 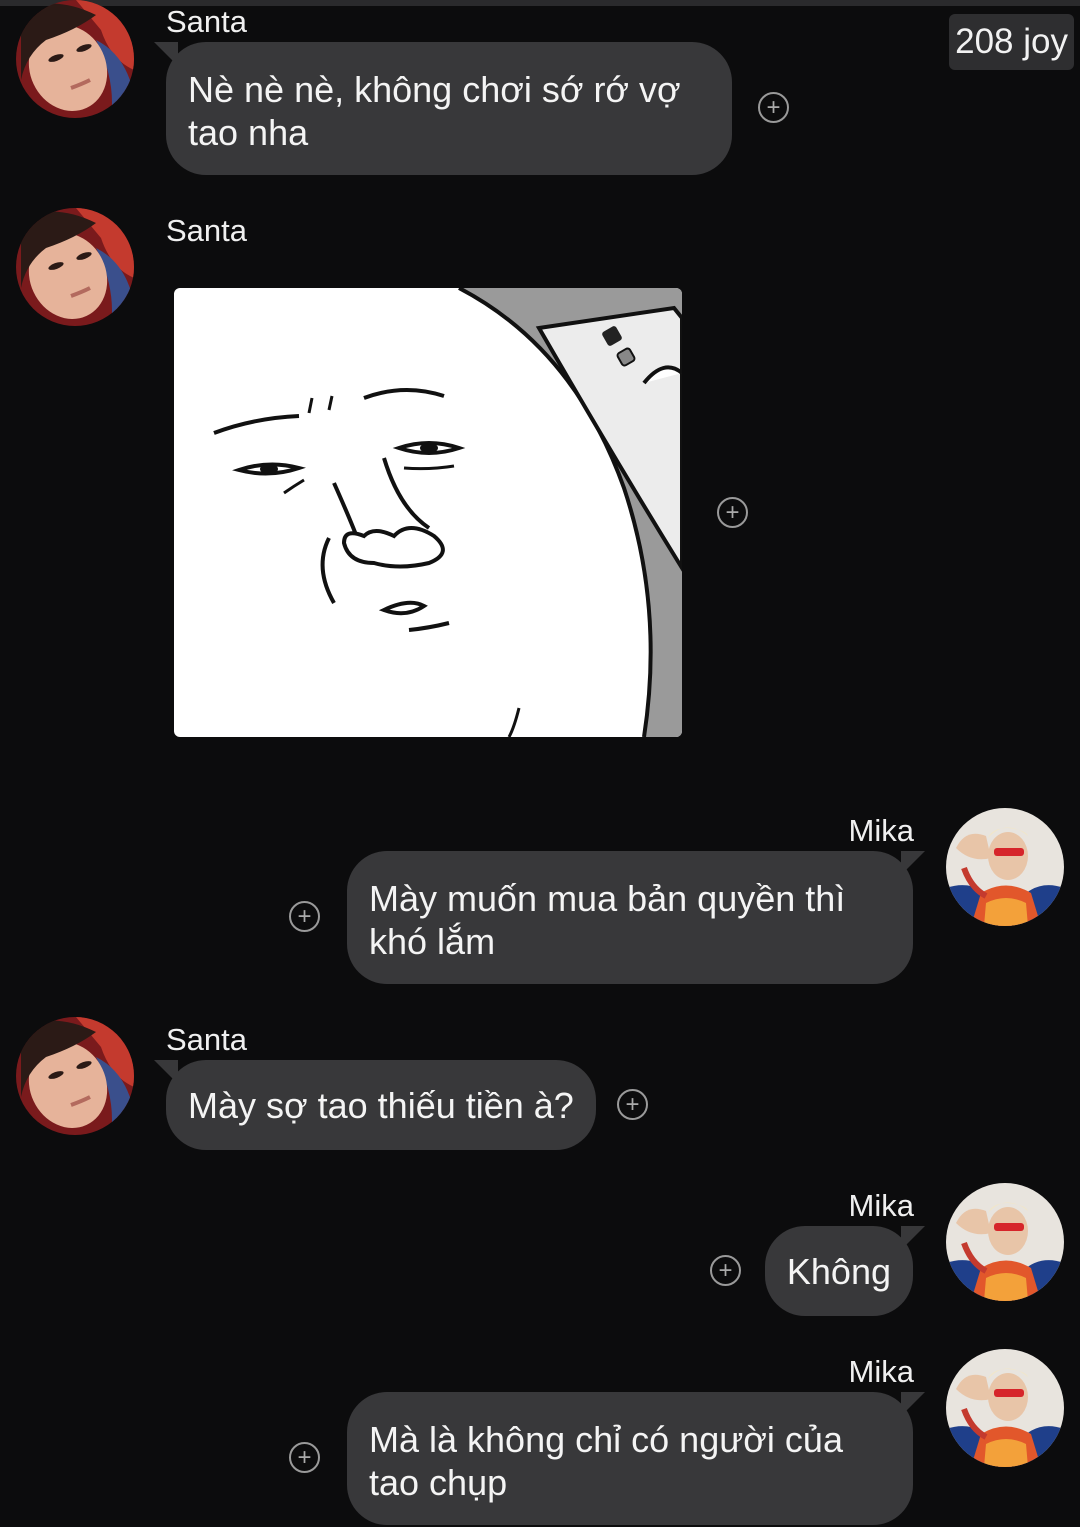 I want to click on points-badge: 208 joy, so click(x=1011, y=42).